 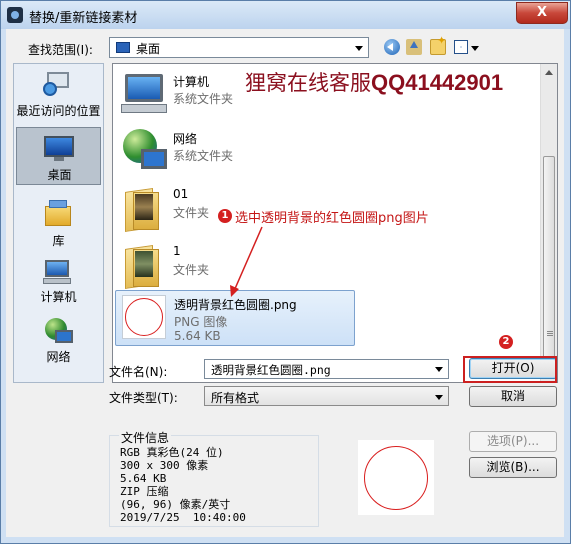 I want to click on info-line: 2019/7/25 10:40:00, so click(x=183, y=517).